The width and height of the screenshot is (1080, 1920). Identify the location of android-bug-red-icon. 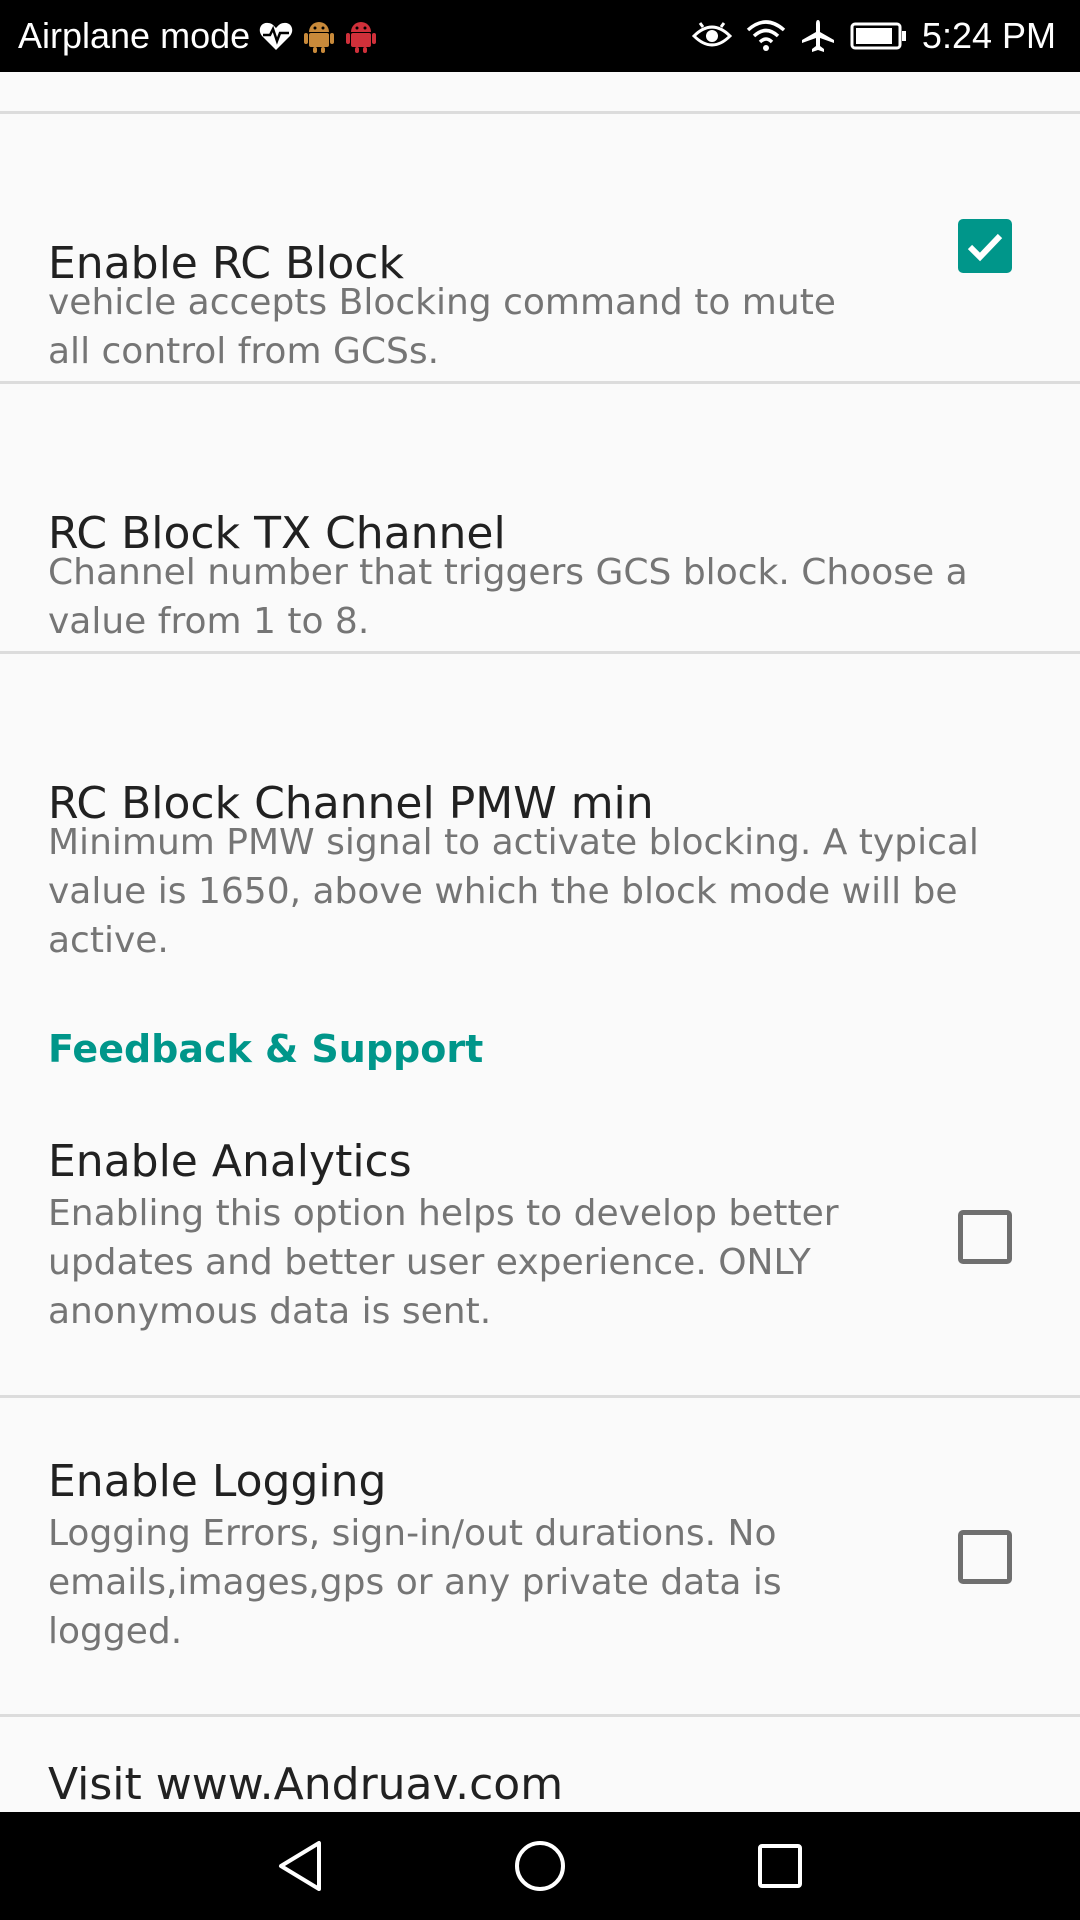
(361, 36).